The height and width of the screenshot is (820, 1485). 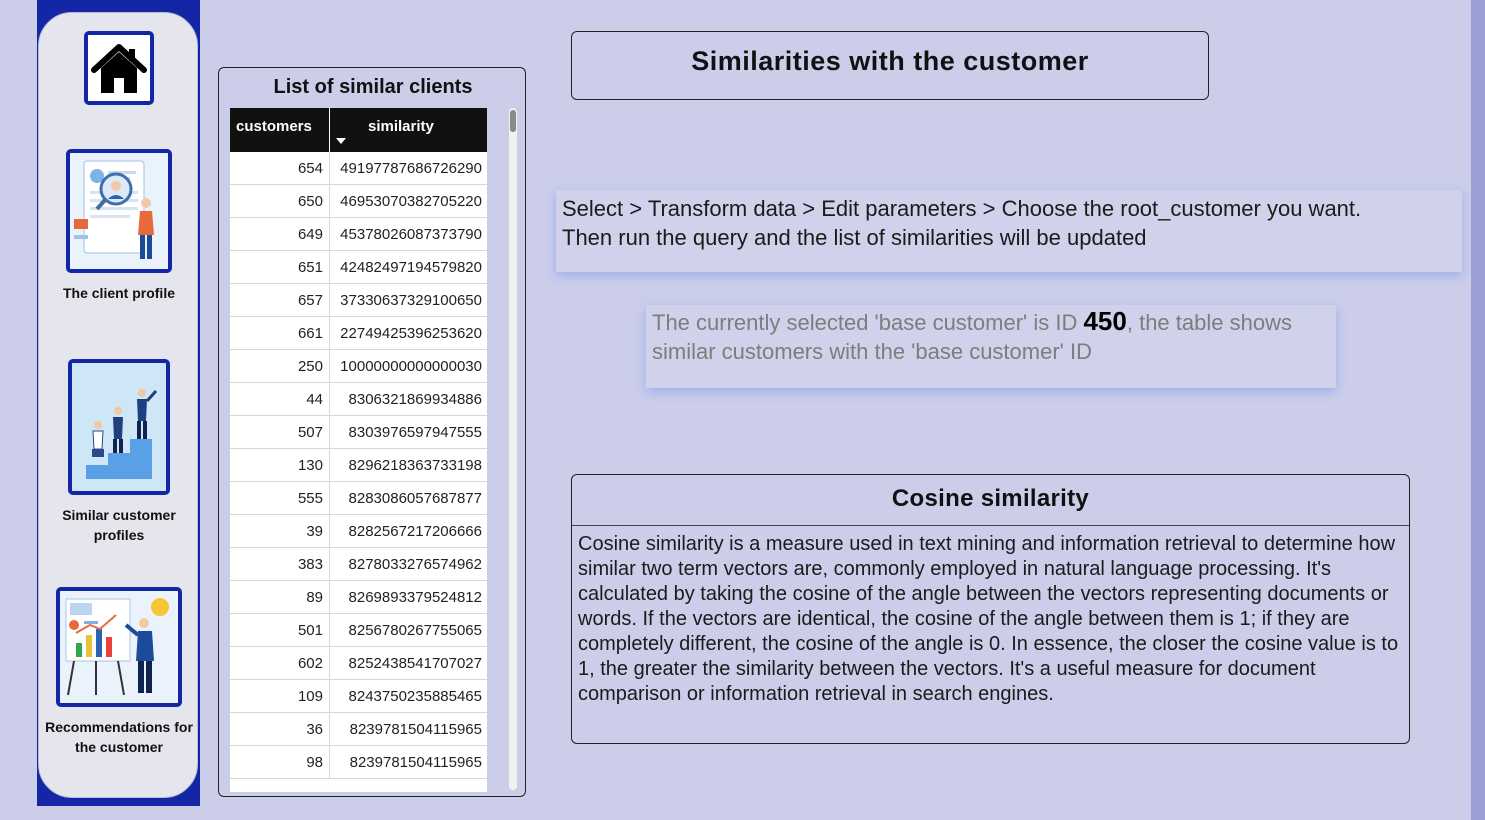 I want to click on cell-similarity: 8243750235885465, so click(x=415, y=696).